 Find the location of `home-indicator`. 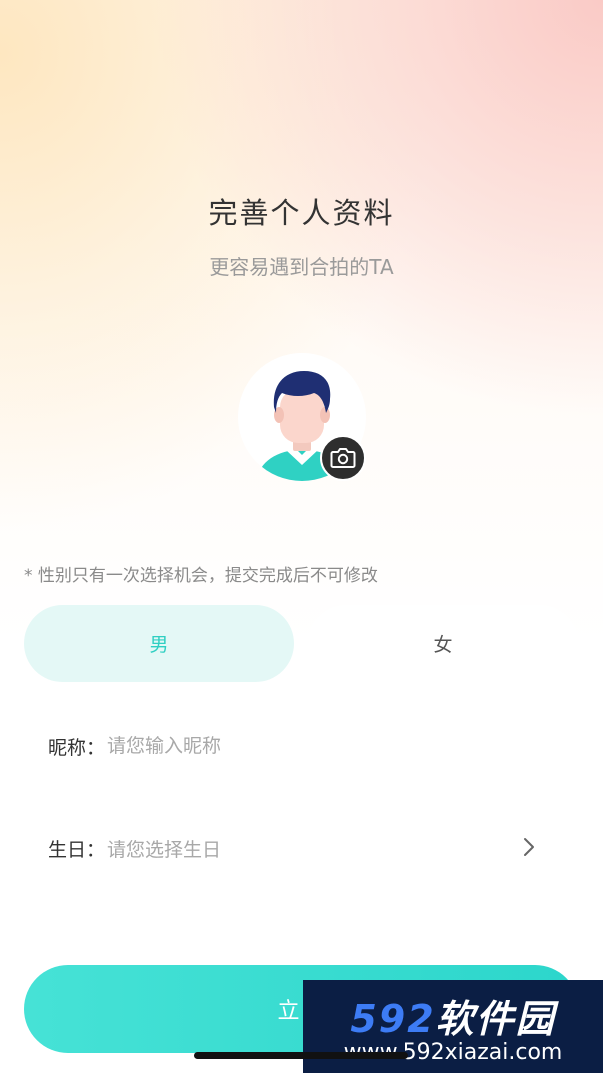

home-indicator is located at coordinates (301, 1055).